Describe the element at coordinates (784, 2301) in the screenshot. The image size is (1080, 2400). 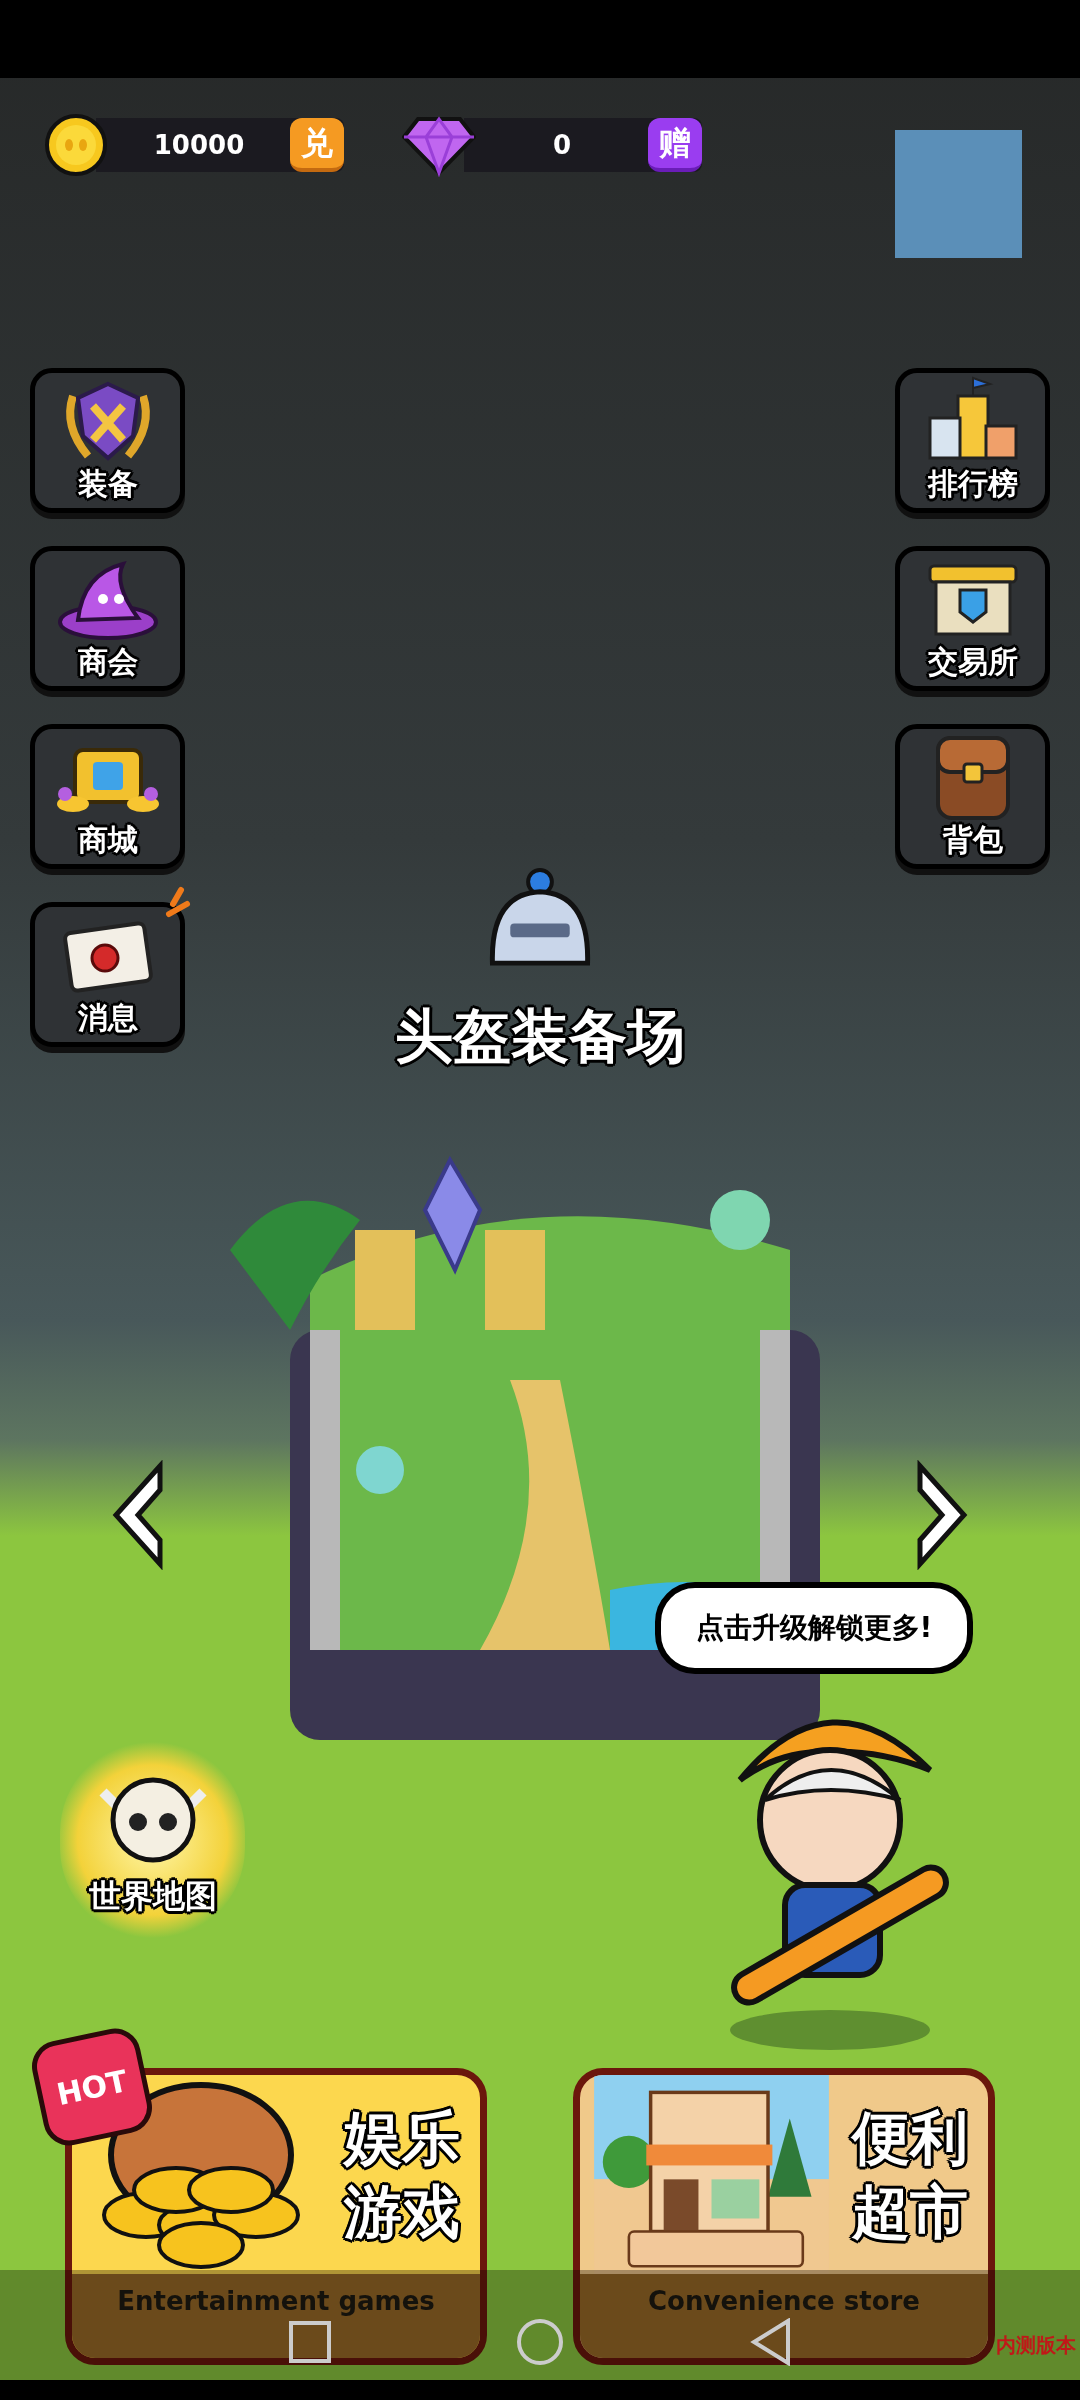
I see `card-subtitle: Convenience store` at that location.